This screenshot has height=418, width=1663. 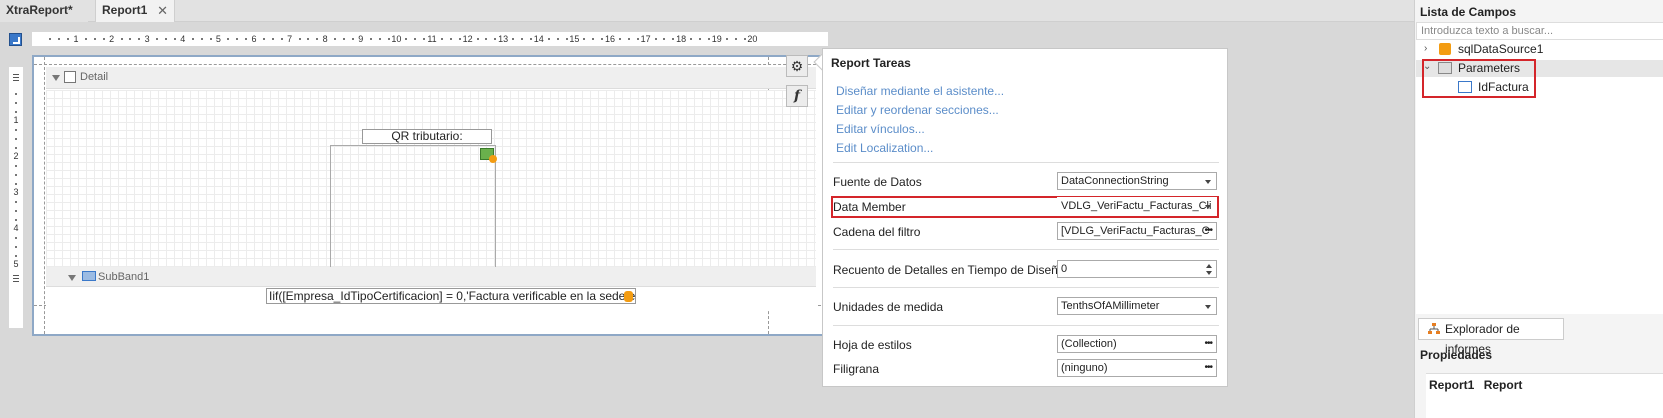 What do you see at coordinates (1539, 177) in the screenshot?
I see `field-tree: › sqlDataSource1 ⌄ Parameters IdFactura` at bounding box center [1539, 177].